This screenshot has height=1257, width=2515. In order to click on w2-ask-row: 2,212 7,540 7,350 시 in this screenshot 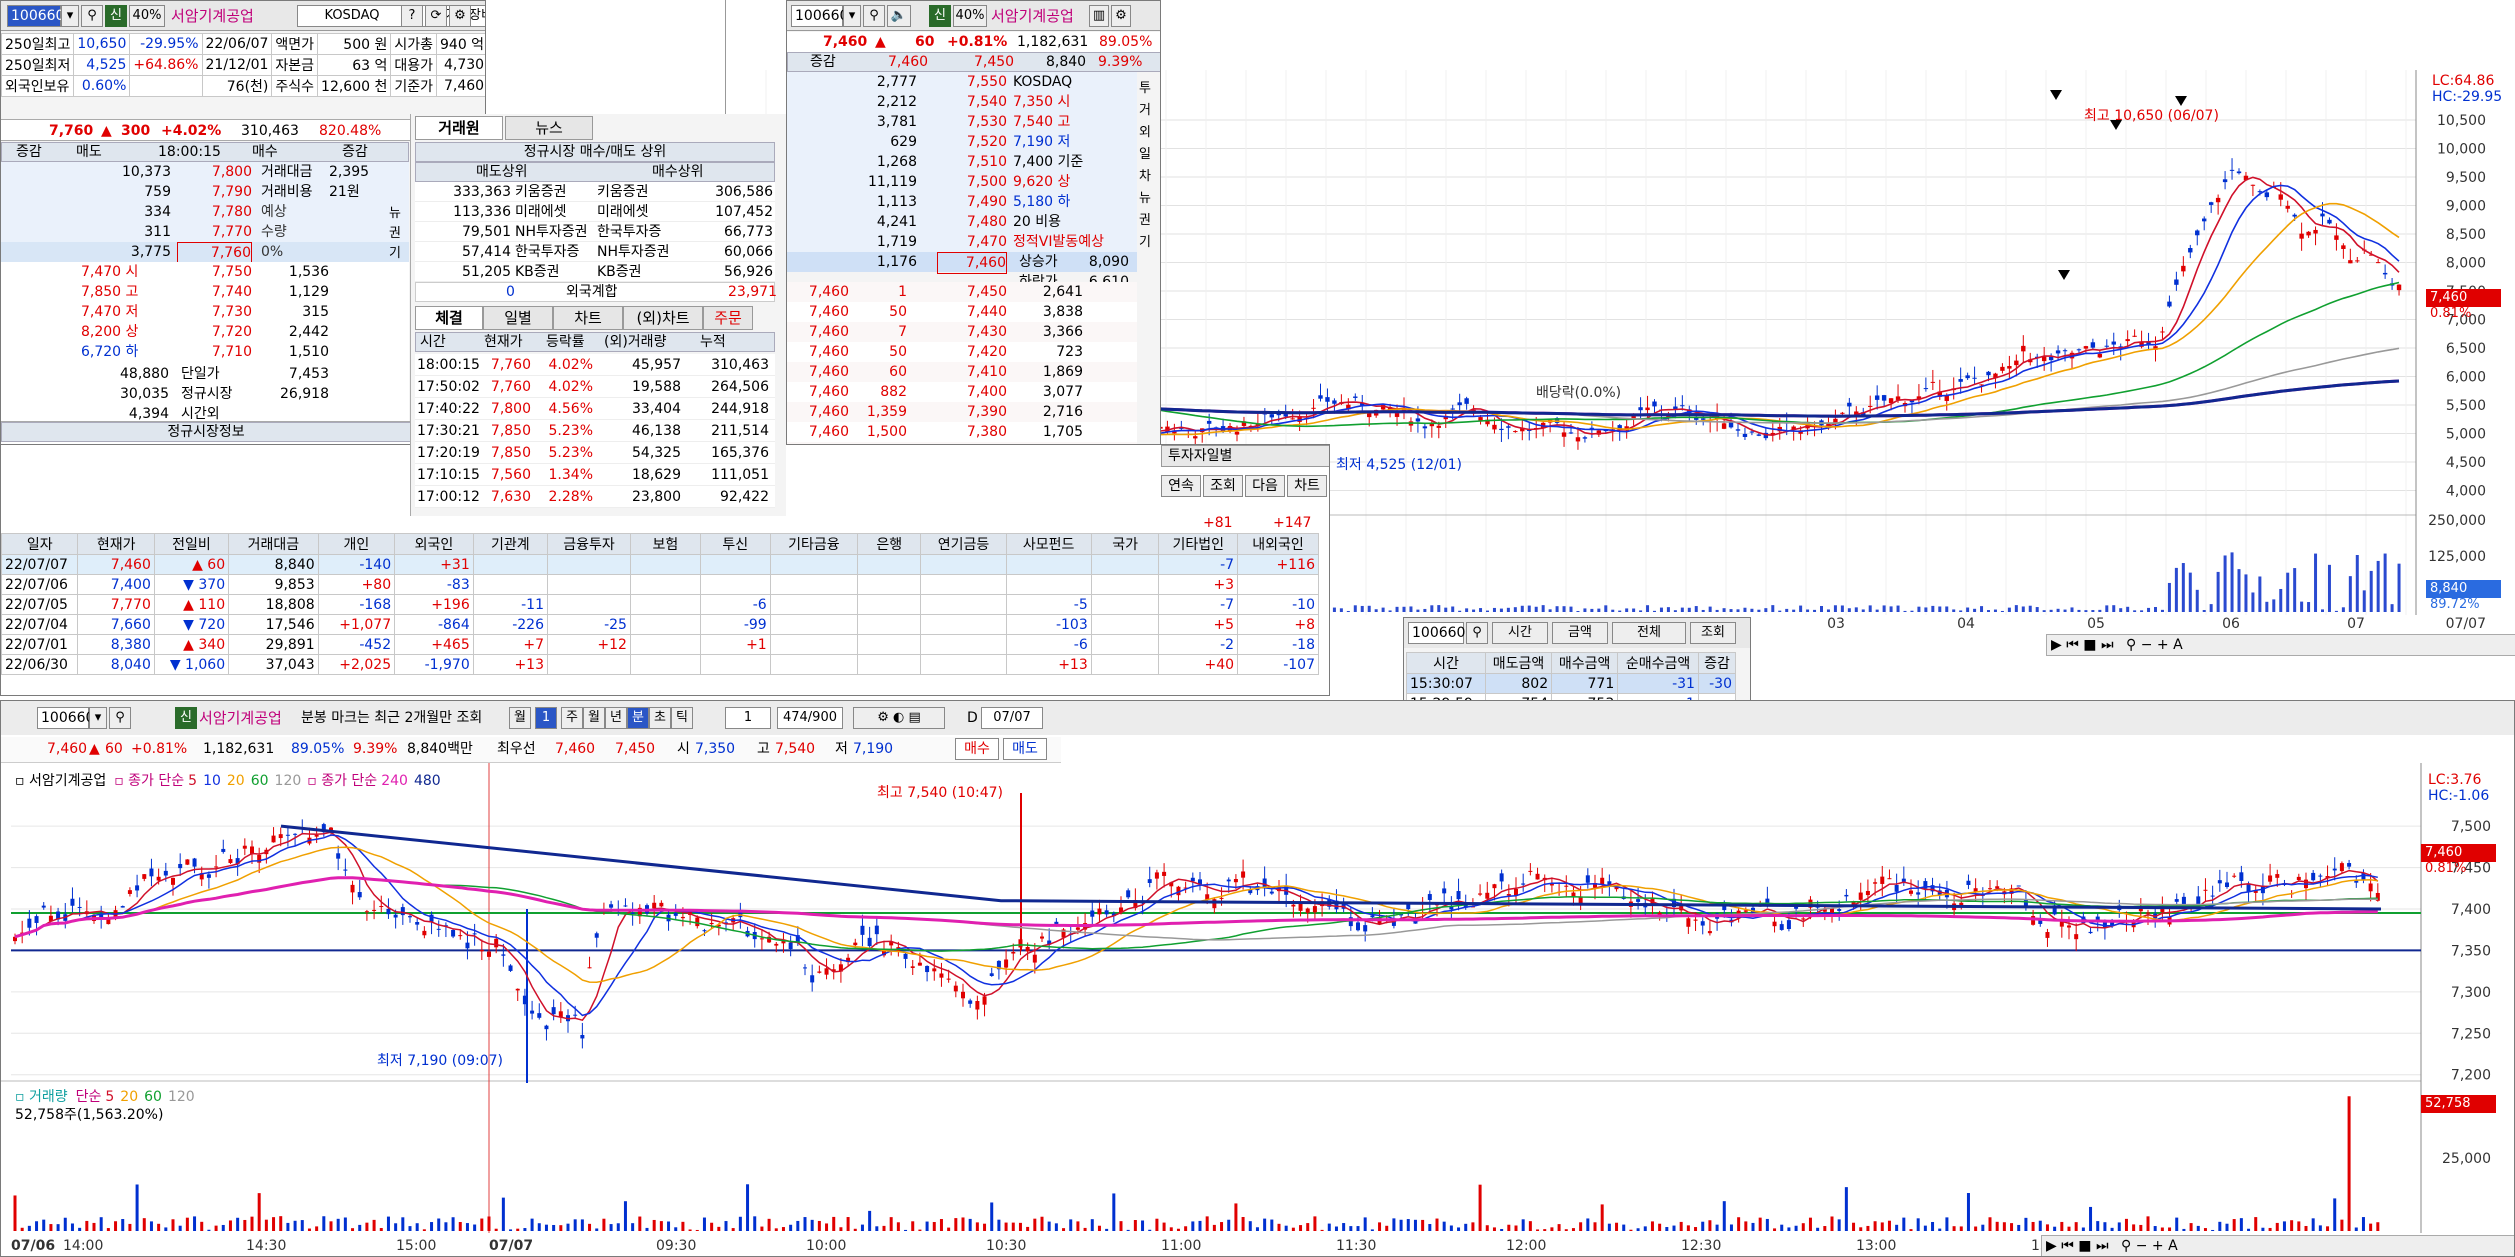, I will do `click(962, 102)`.